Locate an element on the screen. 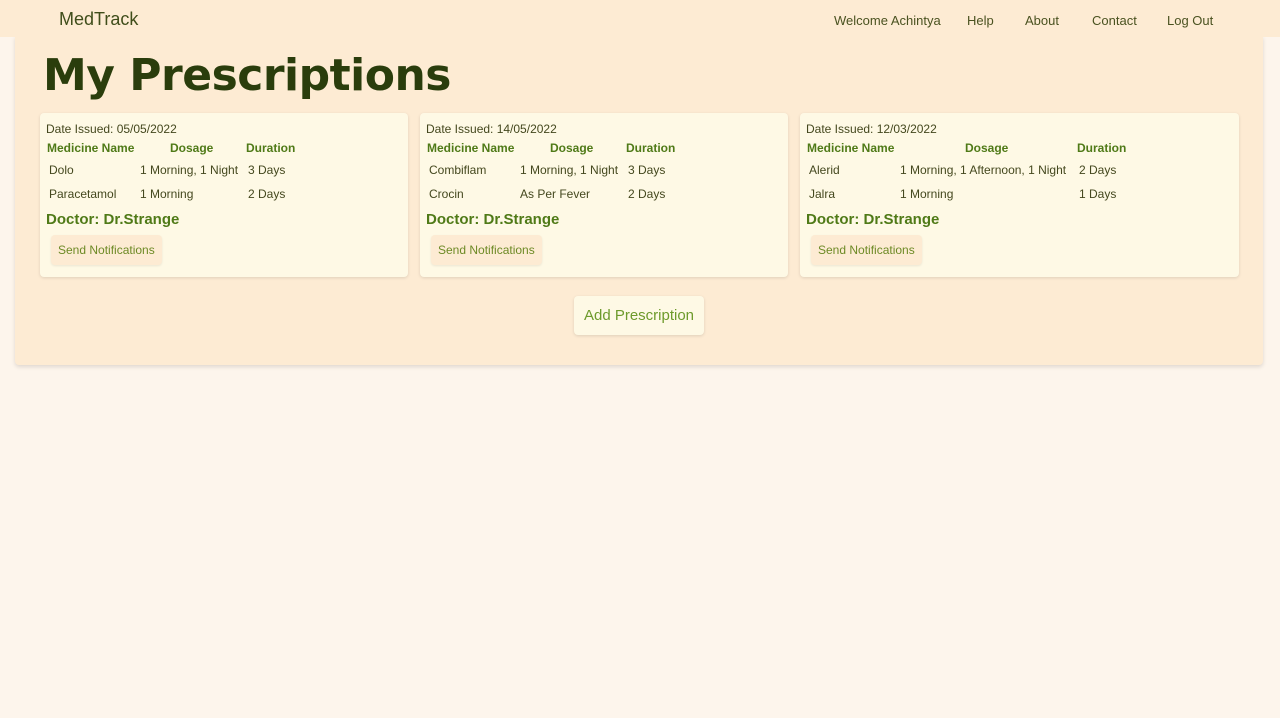  medicine-name: Crocin is located at coordinates (446, 194).